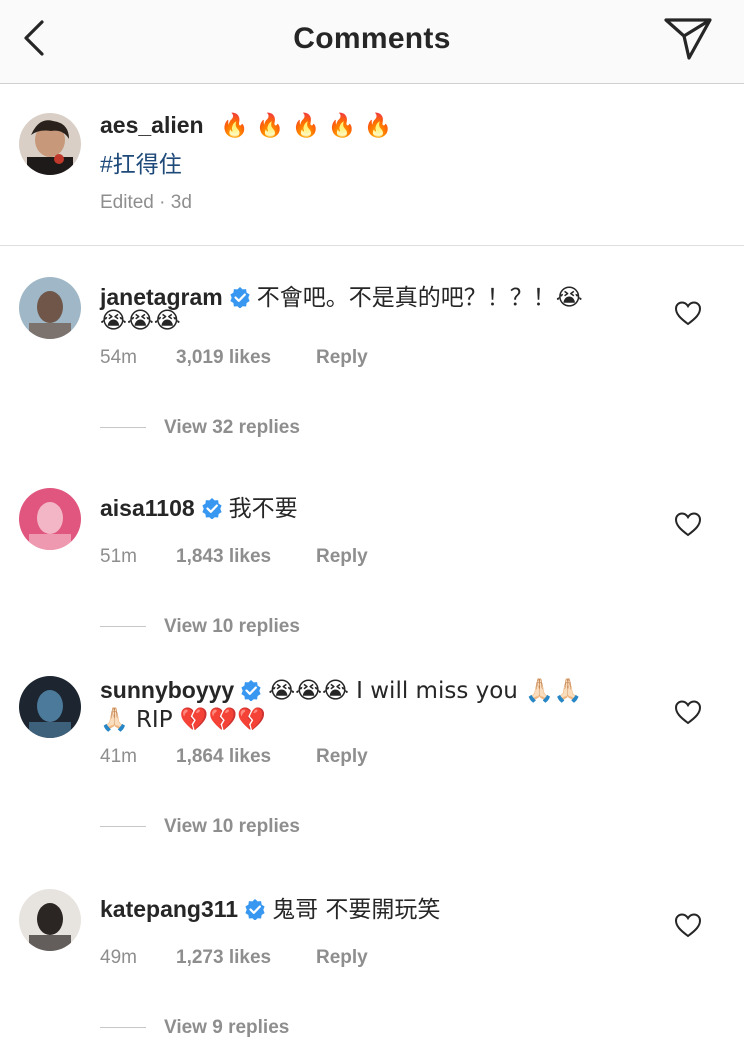 Image resolution: width=744 pixels, height=1063 pixels. What do you see at coordinates (425, 691) in the screenshot?
I see `comment-text: 😭😭😭 I will miss you 🙏🏻🙏🏻` at bounding box center [425, 691].